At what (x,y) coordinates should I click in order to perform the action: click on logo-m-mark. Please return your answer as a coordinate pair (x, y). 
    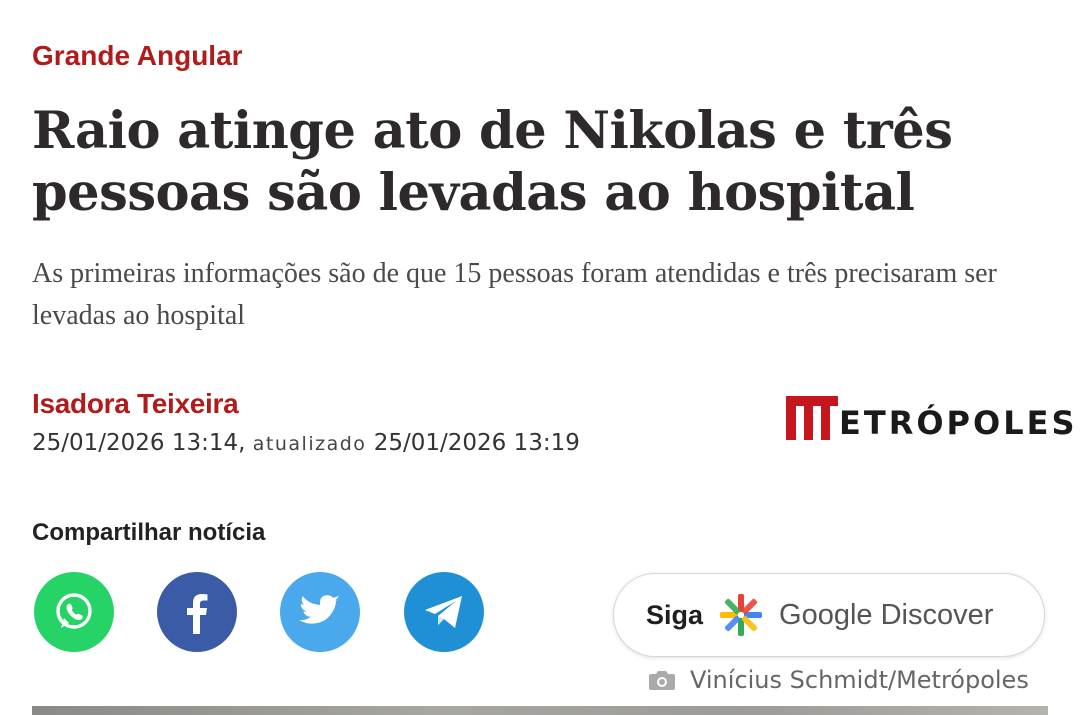
    Looking at the image, I should click on (812, 418).